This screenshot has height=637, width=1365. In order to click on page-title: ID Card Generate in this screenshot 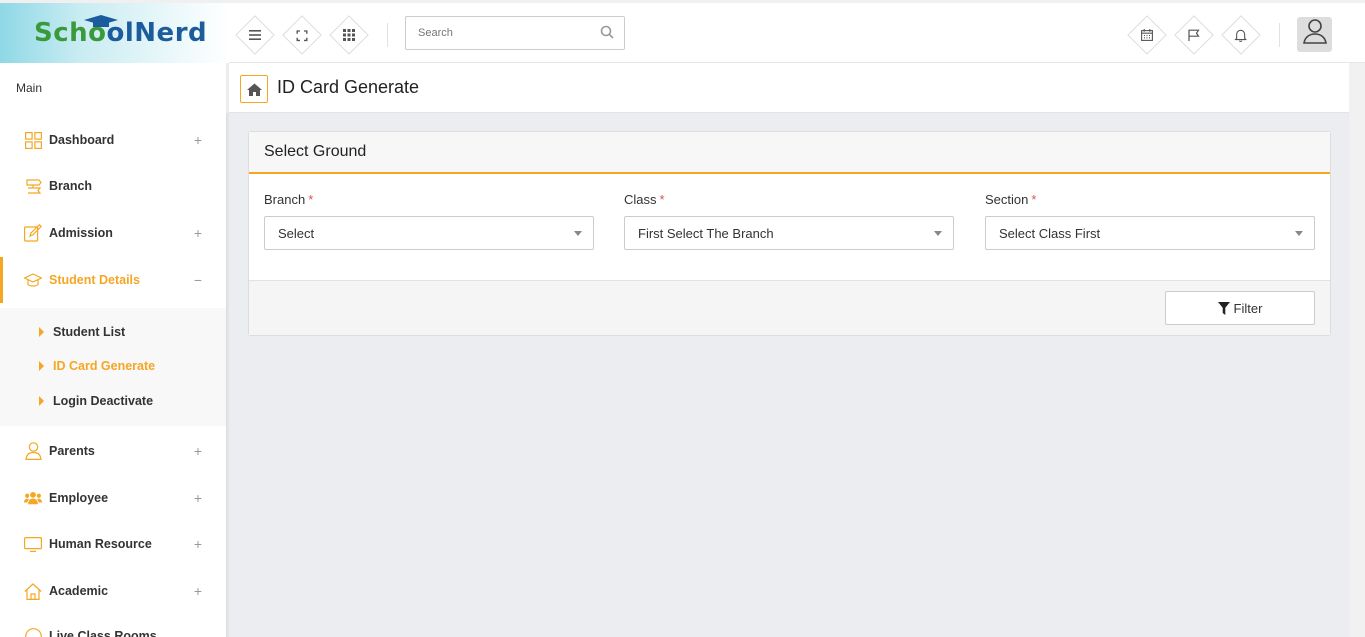, I will do `click(348, 87)`.